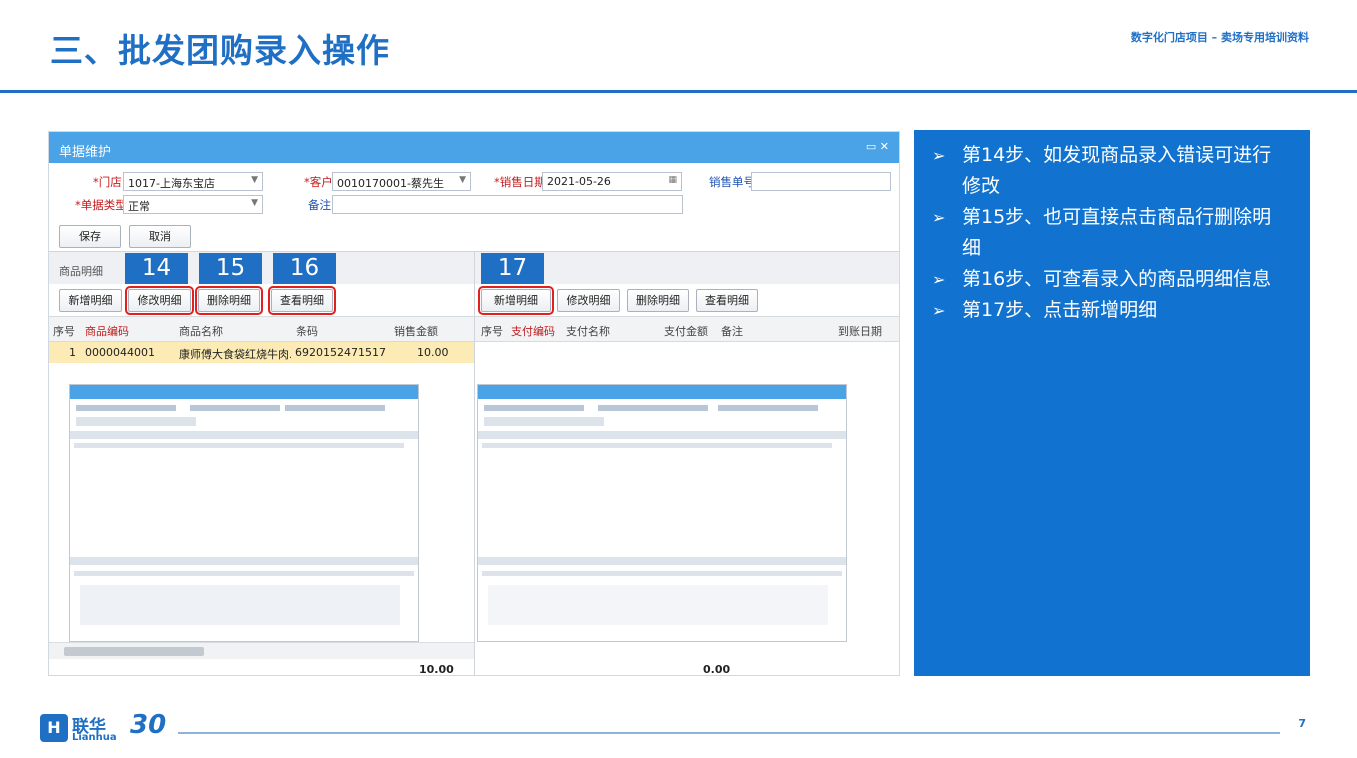 This screenshot has width=1357, height=758. What do you see at coordinates (533, 331) in the screenshot?
I see `column-header: 支付编码` at bounding box center [533, 331].